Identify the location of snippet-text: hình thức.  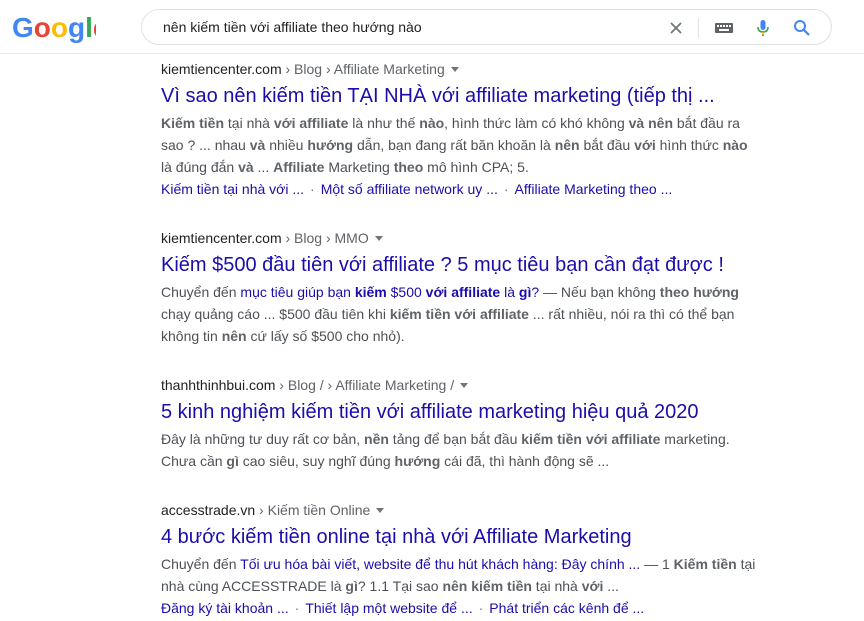
(689, 145).